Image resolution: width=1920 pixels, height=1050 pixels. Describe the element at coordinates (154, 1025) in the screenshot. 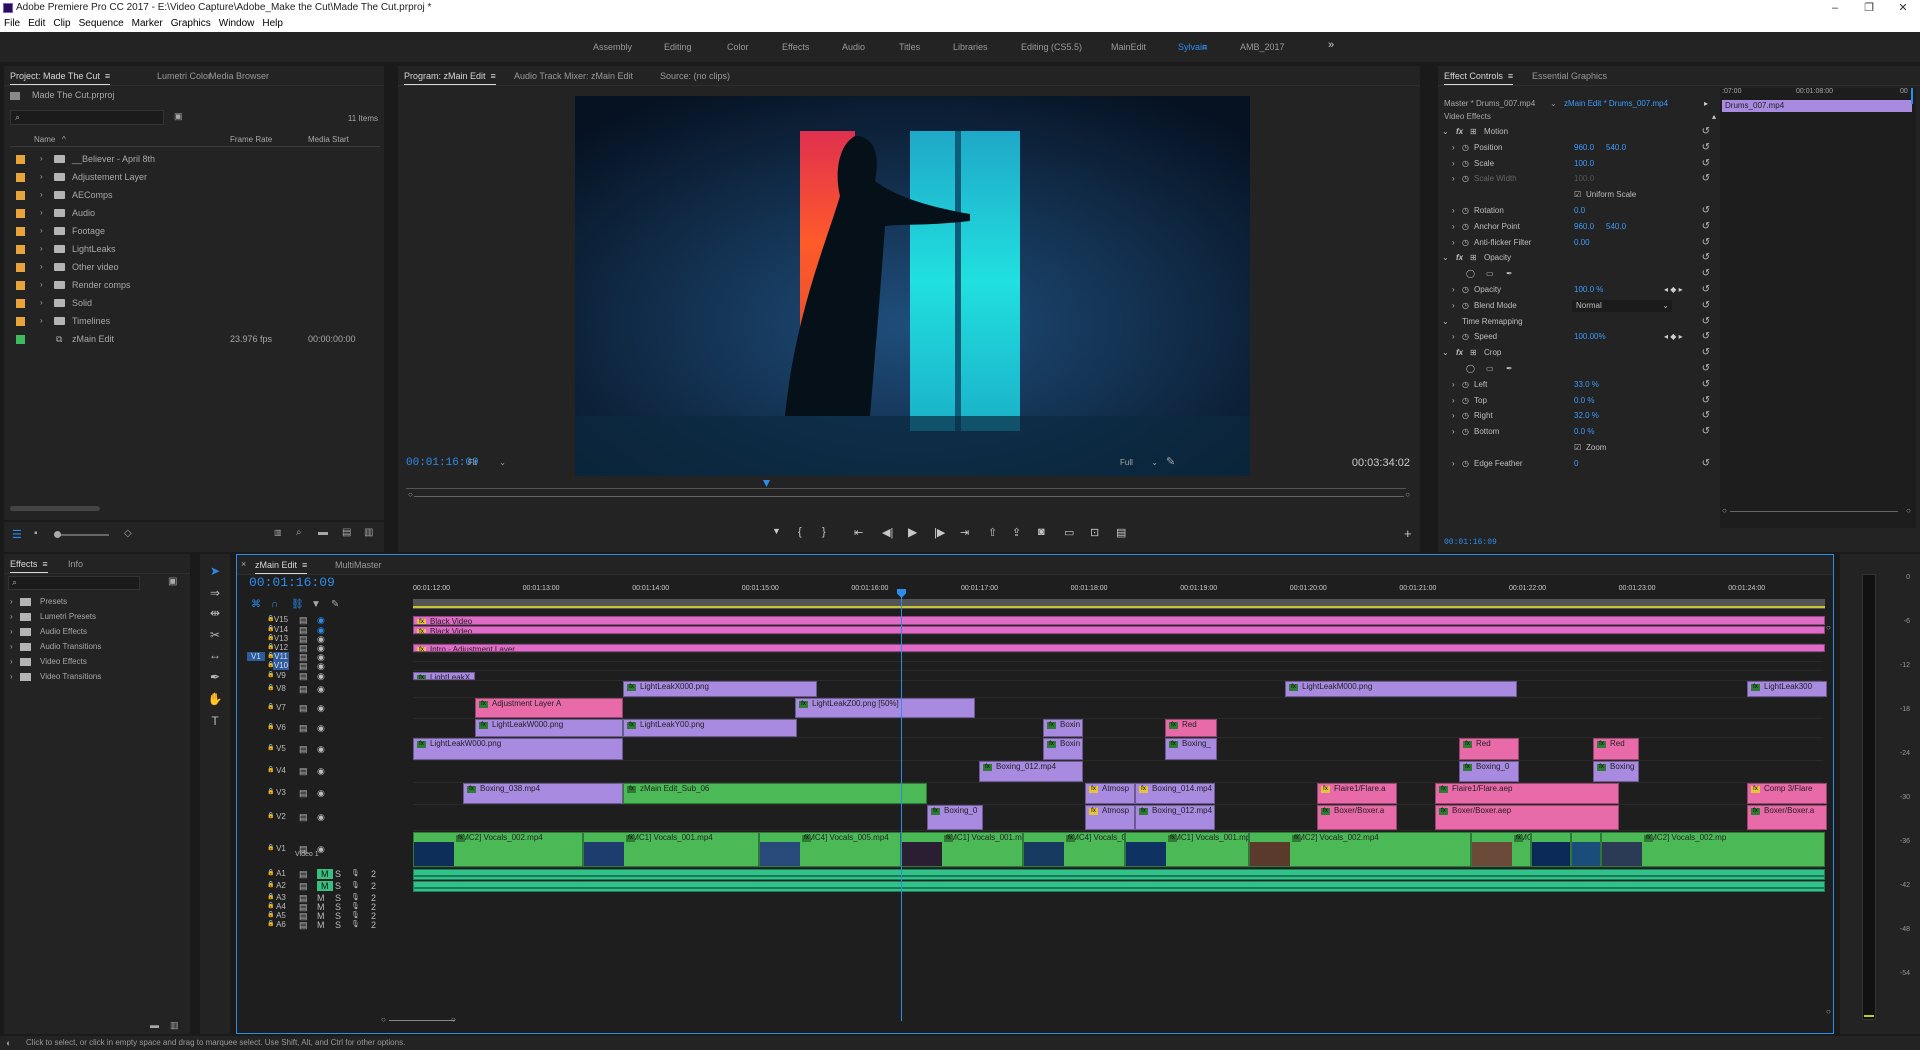

I see `new-custom-bin-icon: ▬` at that location.